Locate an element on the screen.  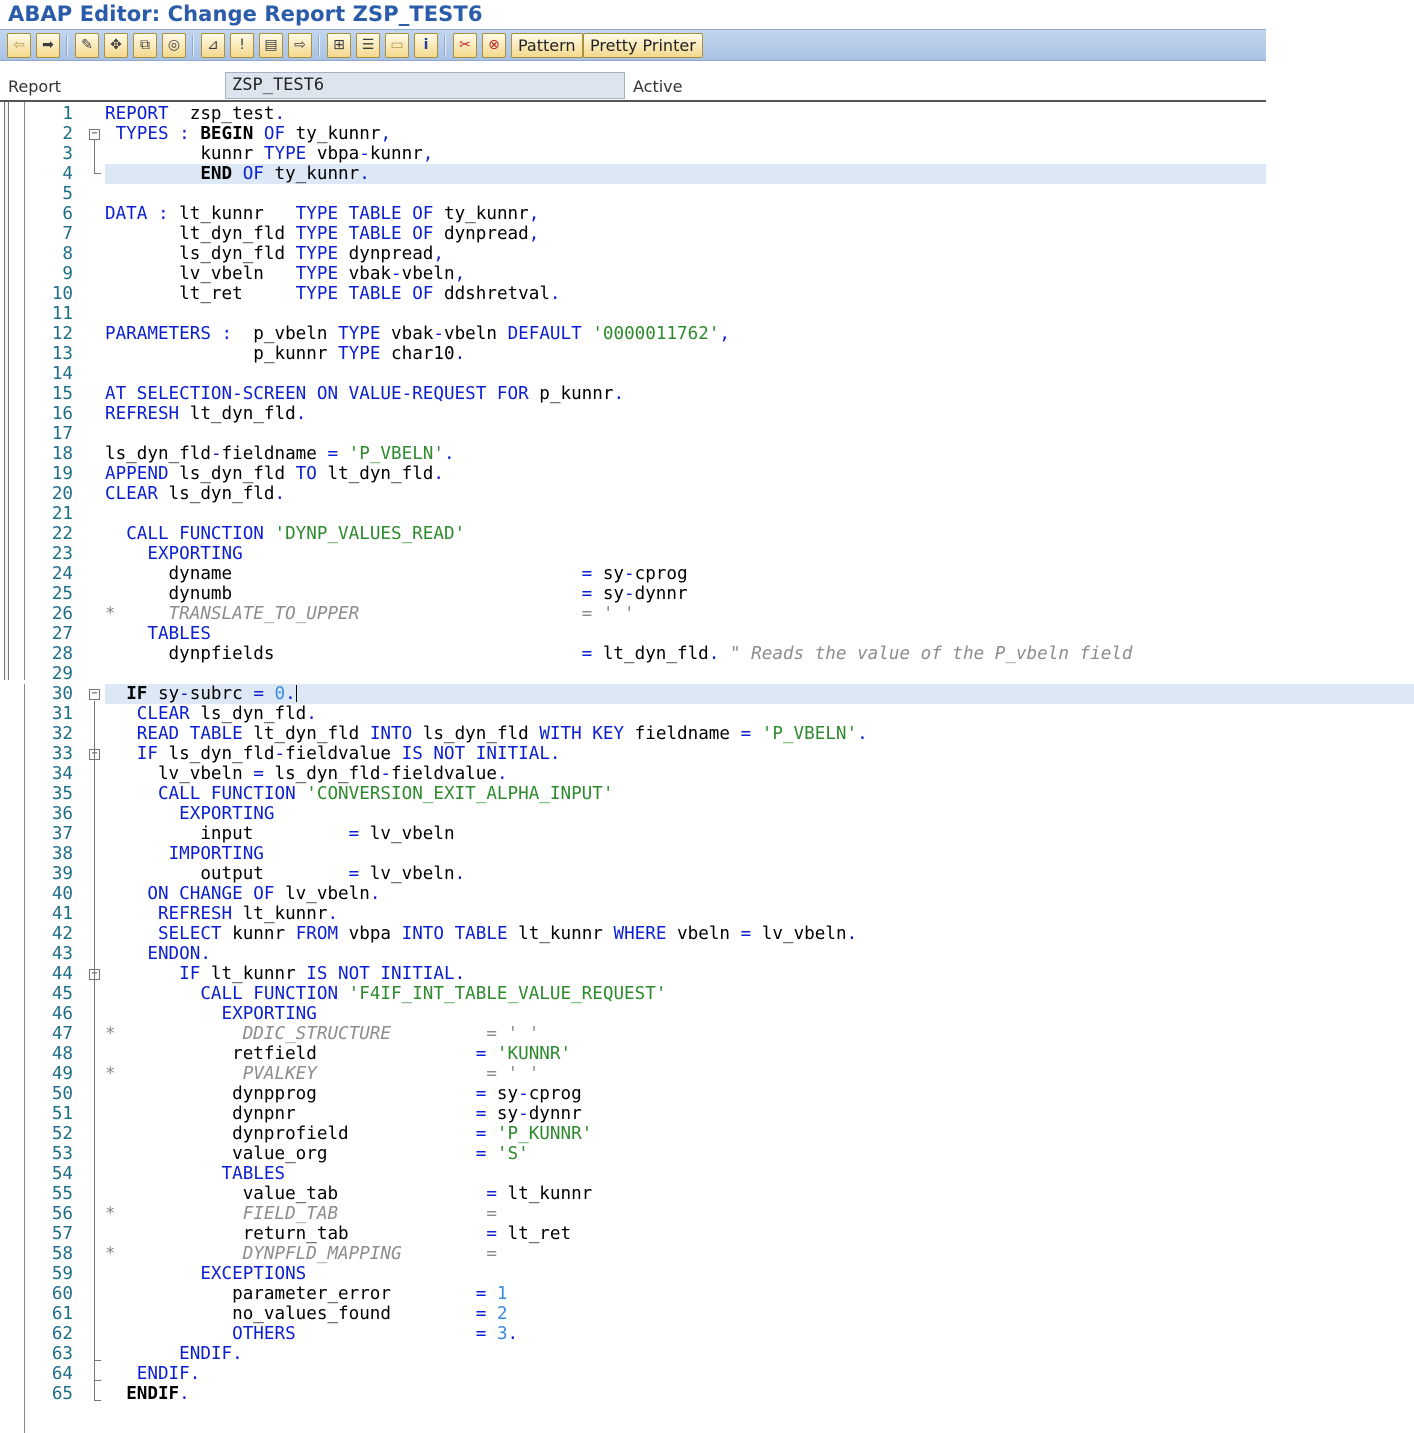
code-line: 9 lv_vbeln TYPE vbak-vbeln, is located at coordinates (633, 274).